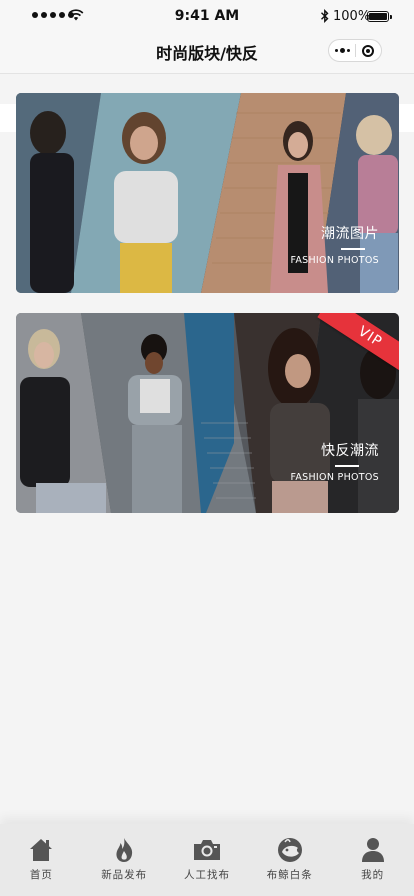 The height and width of the screenshot is (896, 414). Describe the element at coordinates (289, 875) in the screenshot. I see `tab-label: 布鲸白条` at that location.